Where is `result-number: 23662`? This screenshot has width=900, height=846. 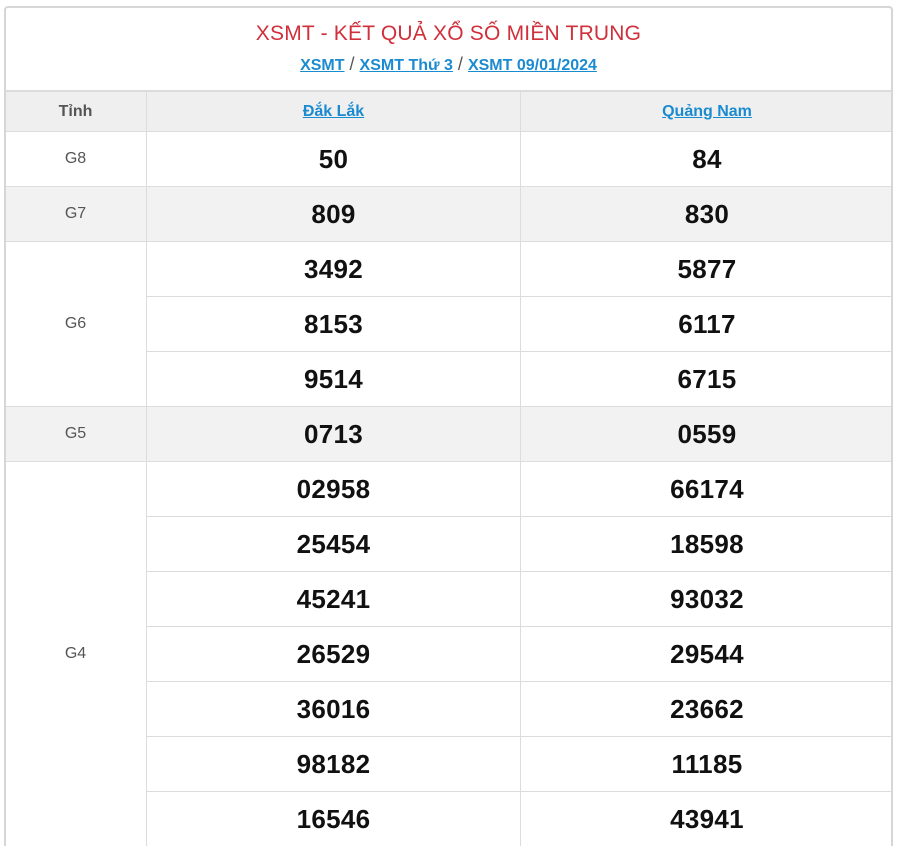 result-number: 23662 is located at coordinates (707, 709).